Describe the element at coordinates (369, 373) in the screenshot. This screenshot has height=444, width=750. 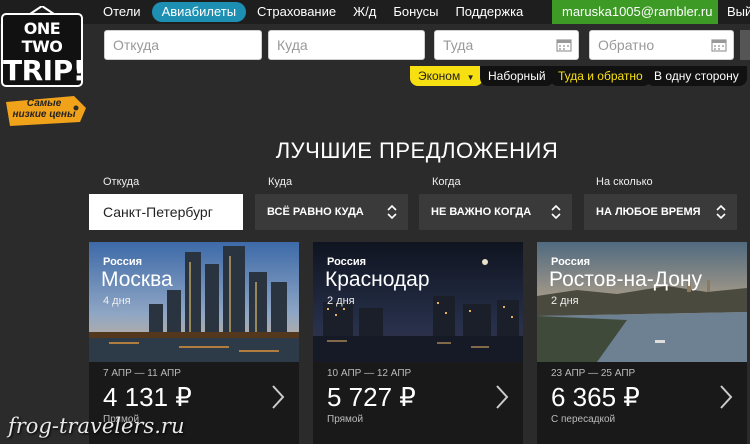
I see `card-dates: 10 АПР — 12 АПР` at that location.